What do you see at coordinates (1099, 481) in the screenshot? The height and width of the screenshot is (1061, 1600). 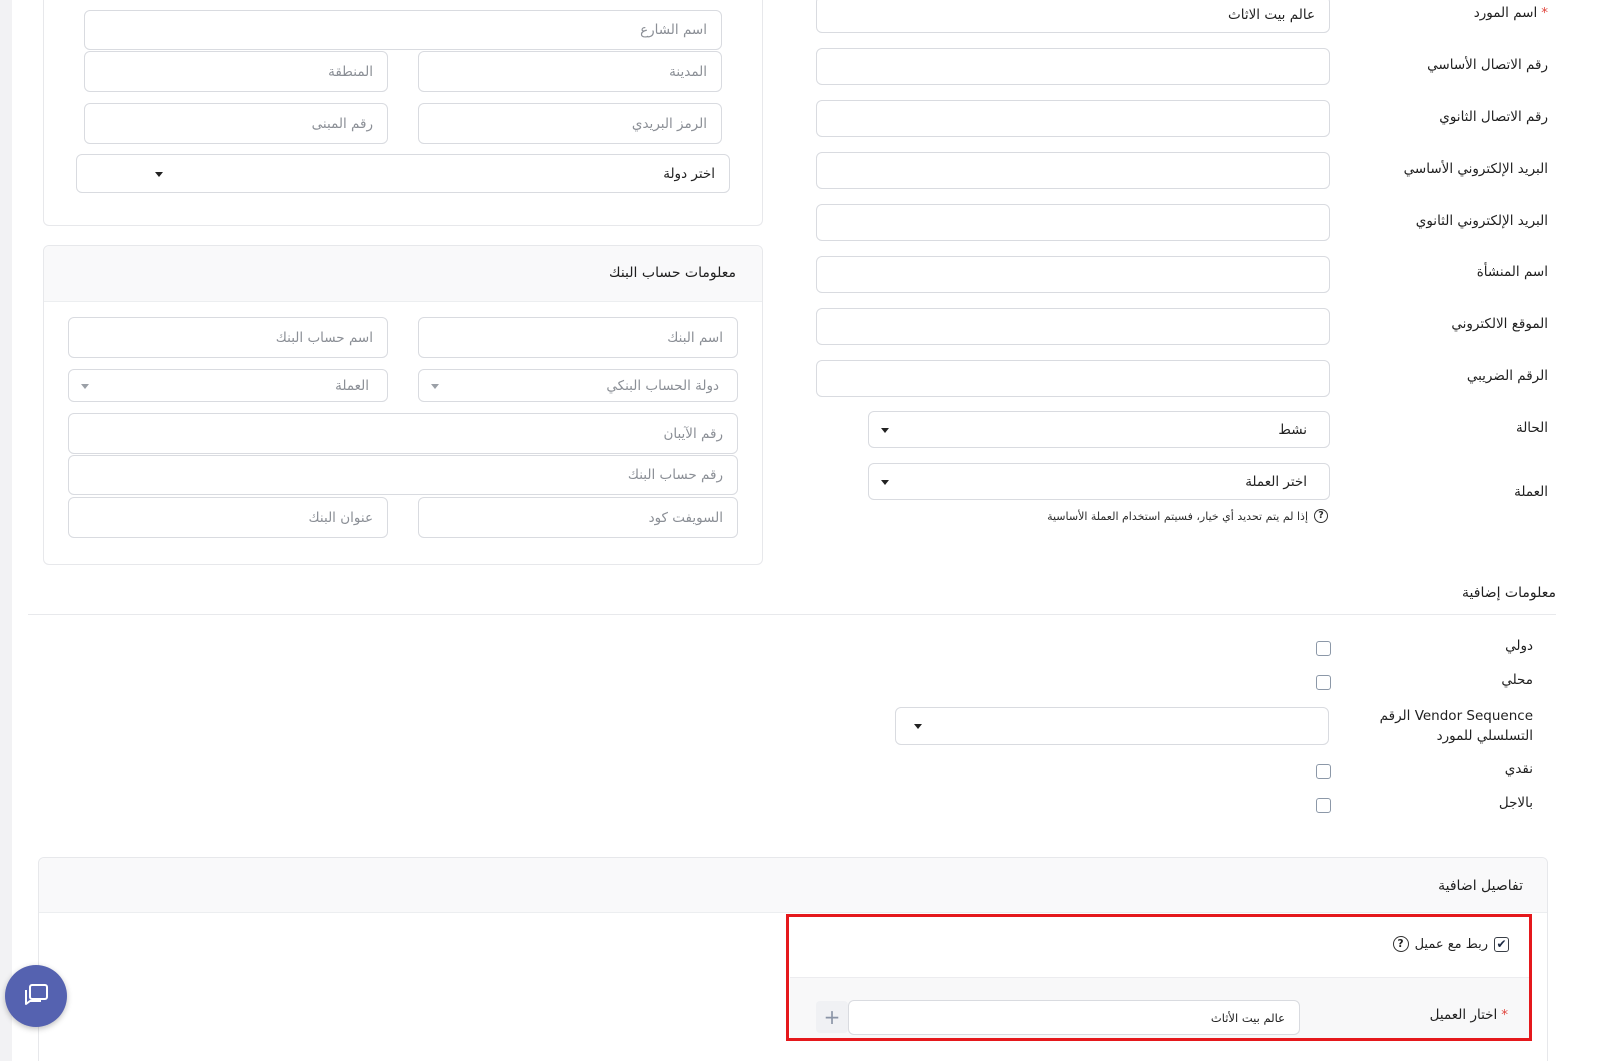 I see `currency-select: اختر العملة` at bounding box center [1099, 481].